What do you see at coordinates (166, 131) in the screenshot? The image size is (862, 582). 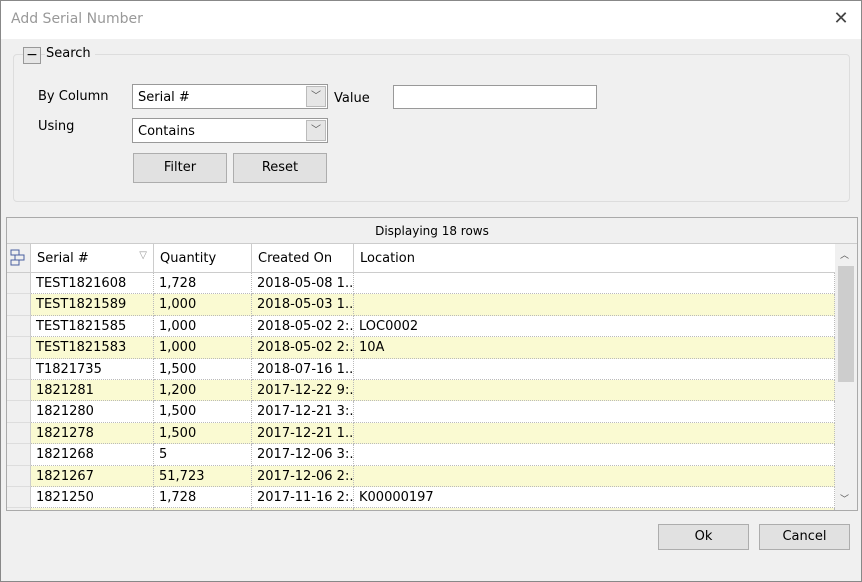 I see `using-value: Contains` at bounding box center [166, 131].